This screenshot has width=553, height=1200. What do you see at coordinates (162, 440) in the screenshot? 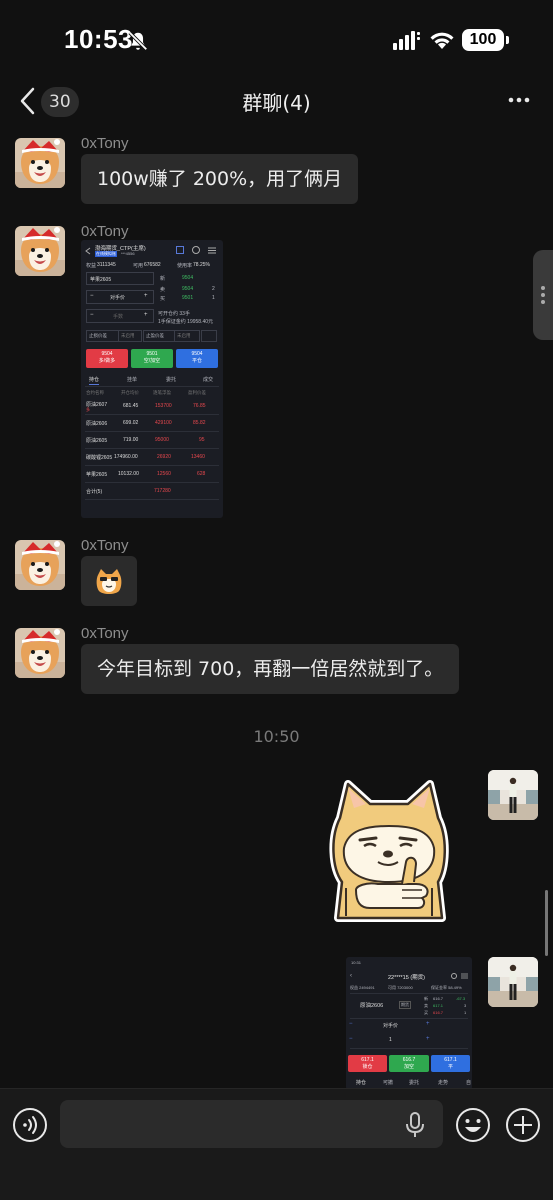
I see `position-pnl: 95000` at bounding box center [162, 440].